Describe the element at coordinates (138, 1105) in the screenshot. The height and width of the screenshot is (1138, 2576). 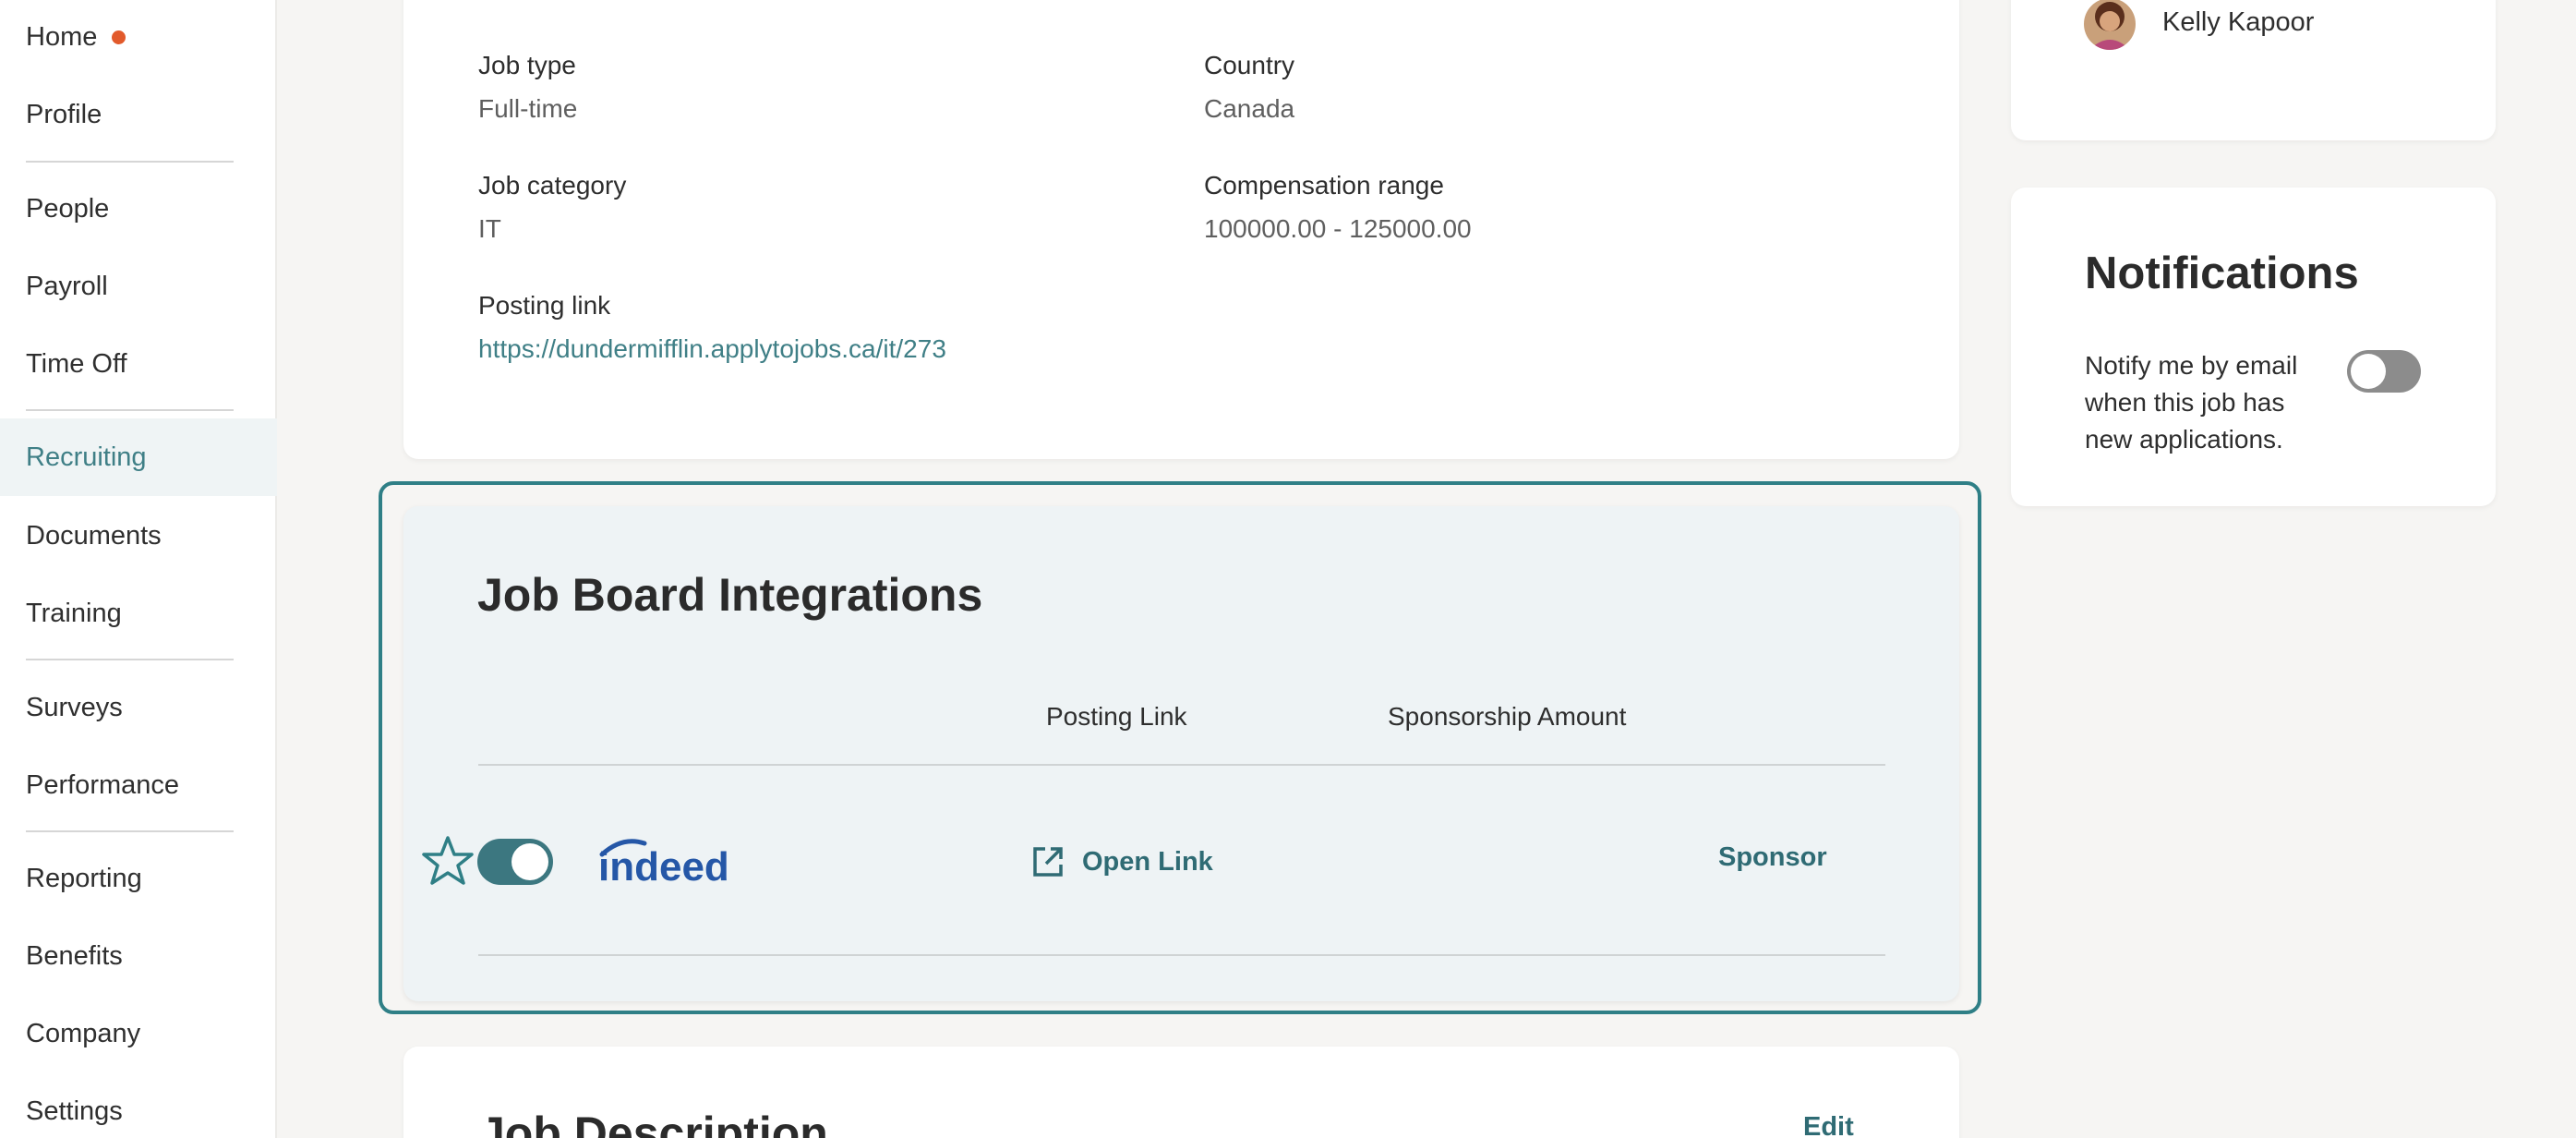
I see `sidebar-item-settings: Settings` at that location.